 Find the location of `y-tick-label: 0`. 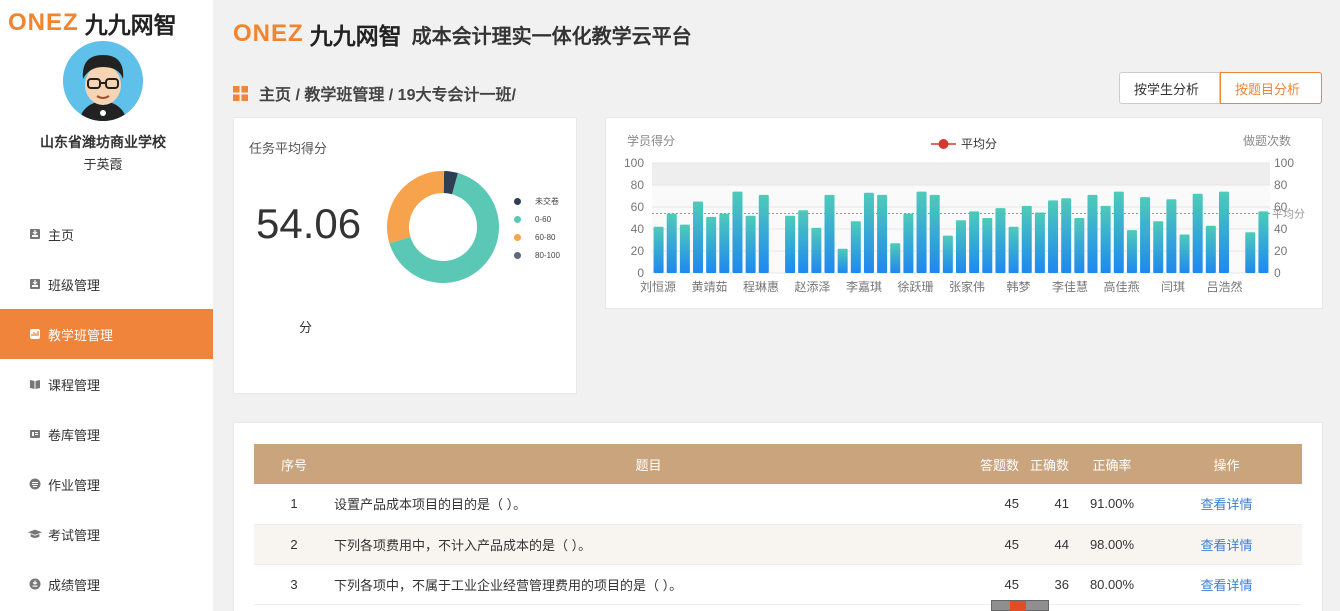

y-tick-label: 0 is located at coordinates (640, 273).